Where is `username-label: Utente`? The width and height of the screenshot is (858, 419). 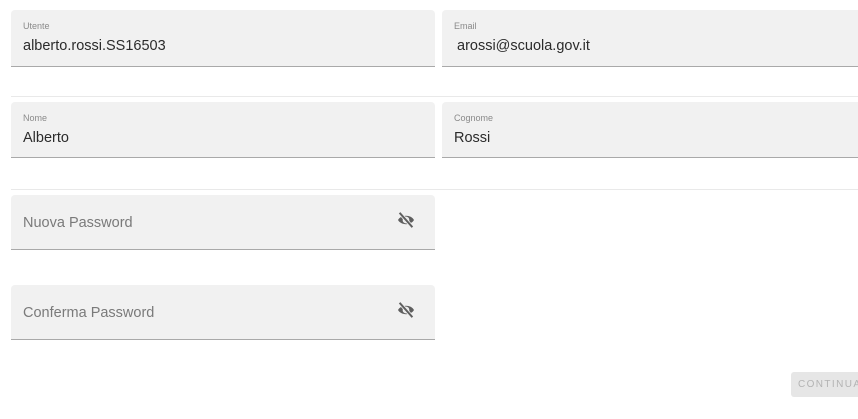 username-label: Utente is located at coordinates (36, 26).